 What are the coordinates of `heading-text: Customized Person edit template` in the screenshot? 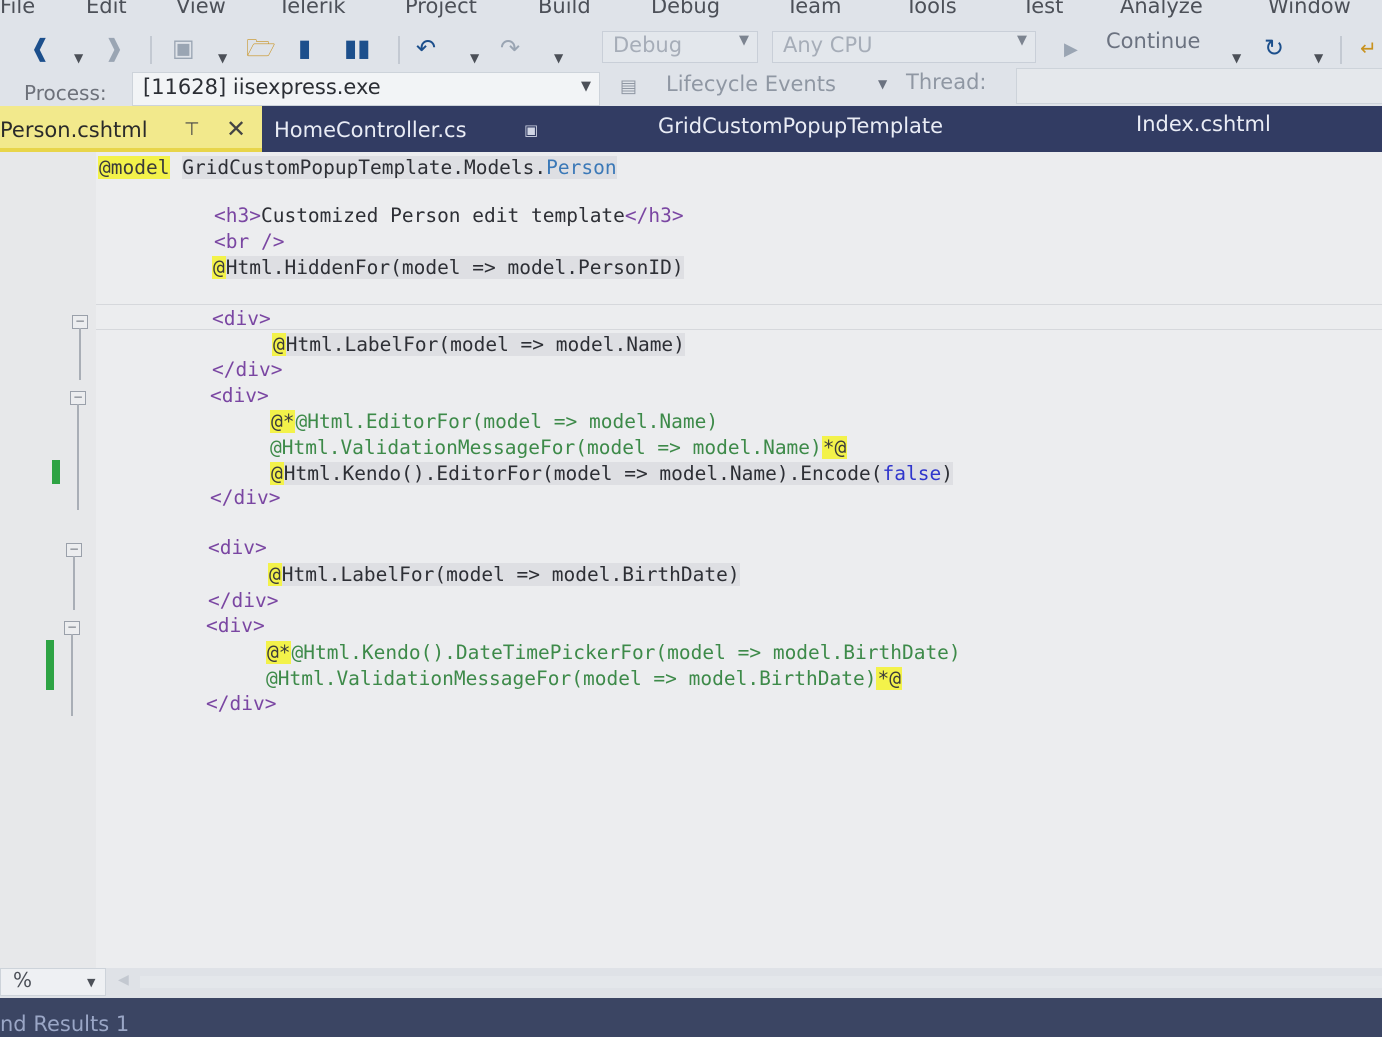 It's located at (442, 215).